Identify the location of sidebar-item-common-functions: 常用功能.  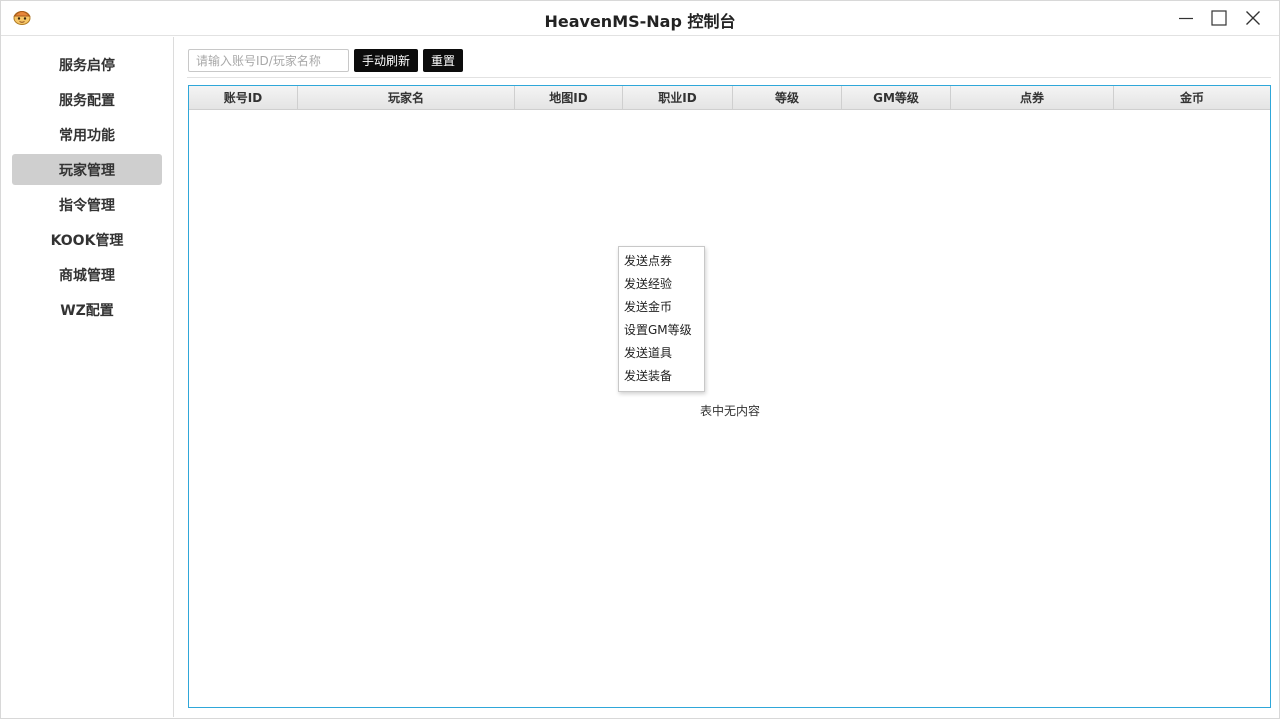
(87, 134).